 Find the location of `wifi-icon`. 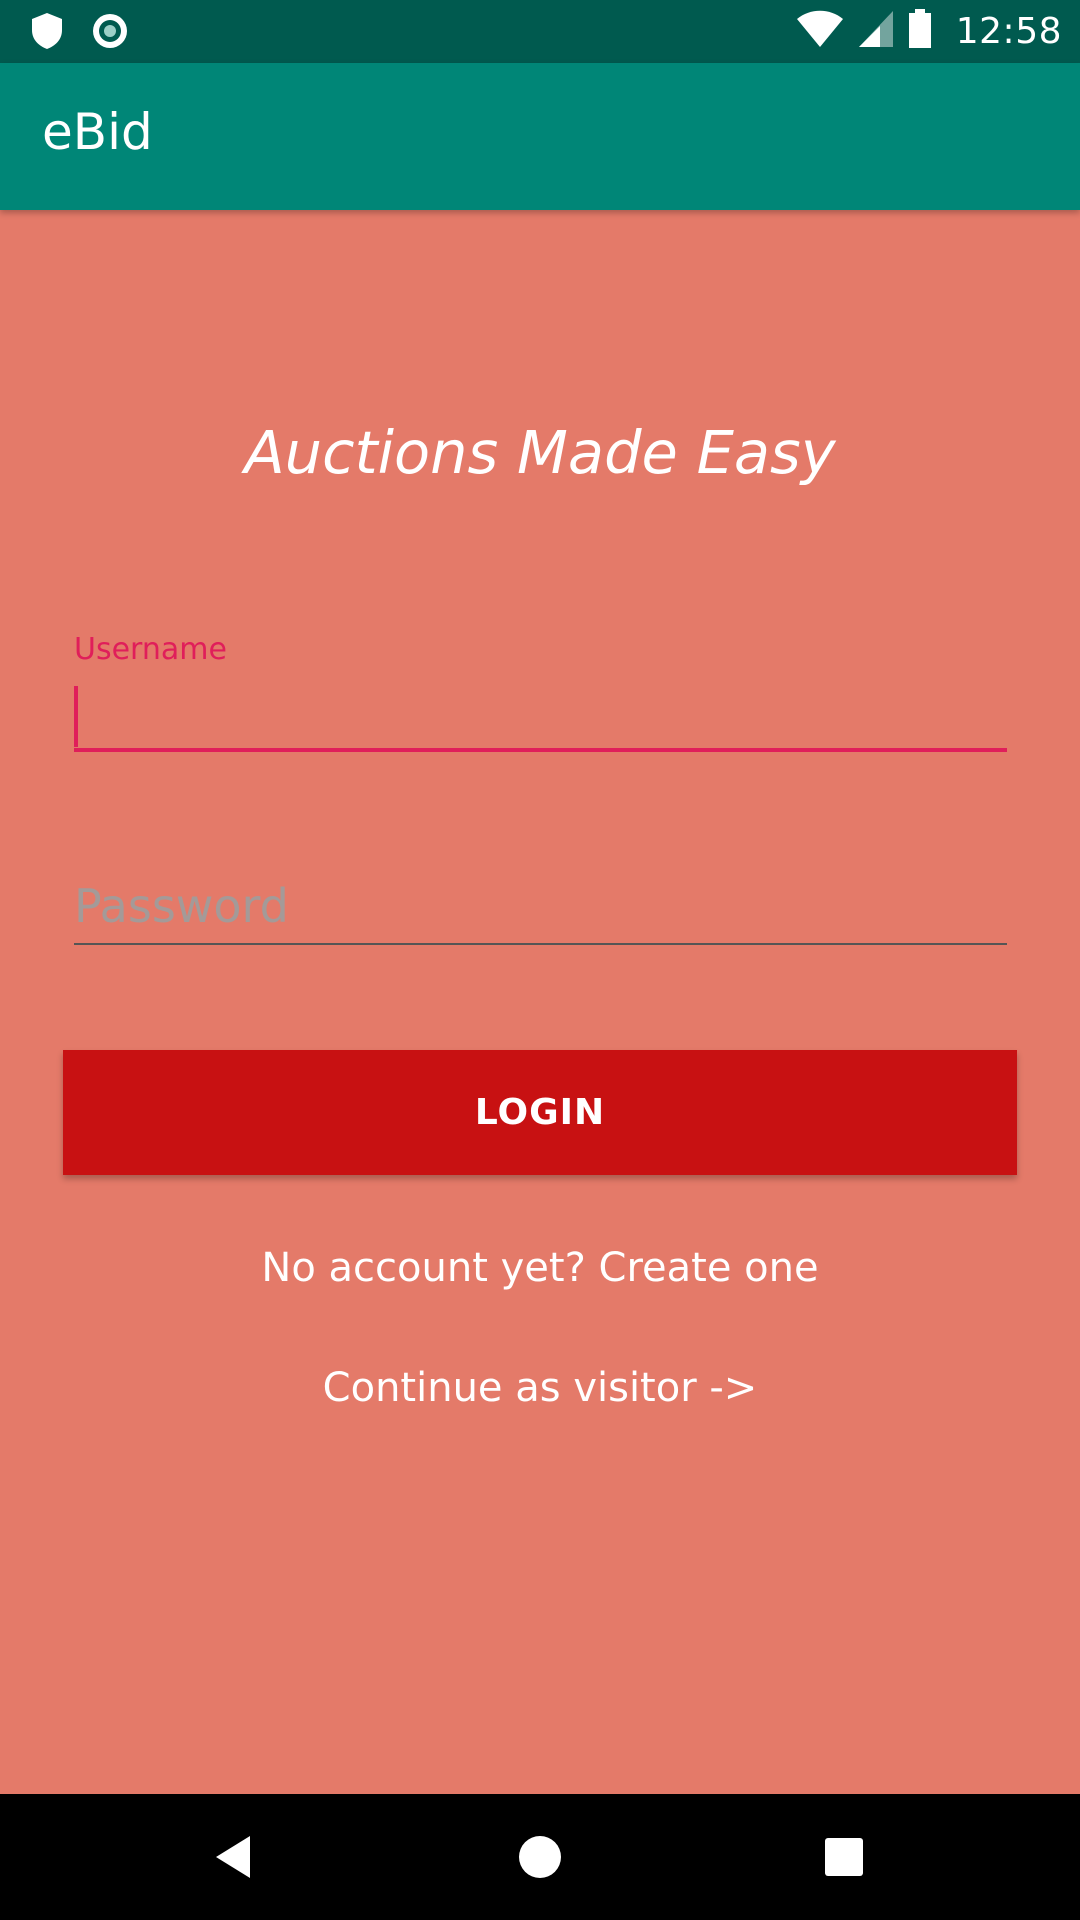

wifi-icon is located at coordinates (820, 31).